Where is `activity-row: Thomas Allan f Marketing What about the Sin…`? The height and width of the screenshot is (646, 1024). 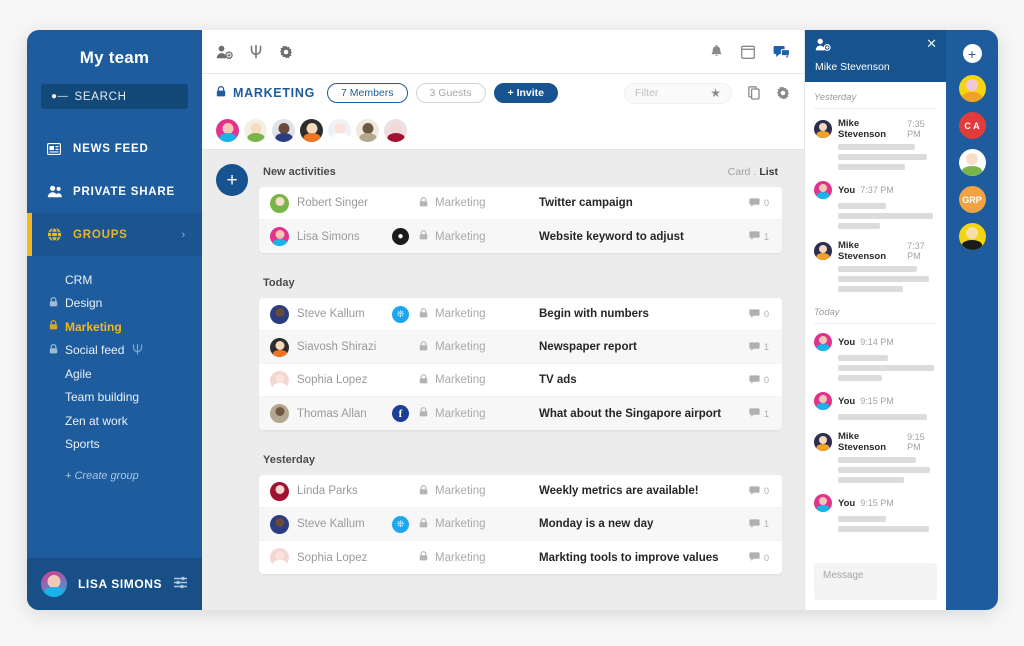 activity-row: Thomas Allan f Marketing What about the Sin… is located at coordinates (520, 413).